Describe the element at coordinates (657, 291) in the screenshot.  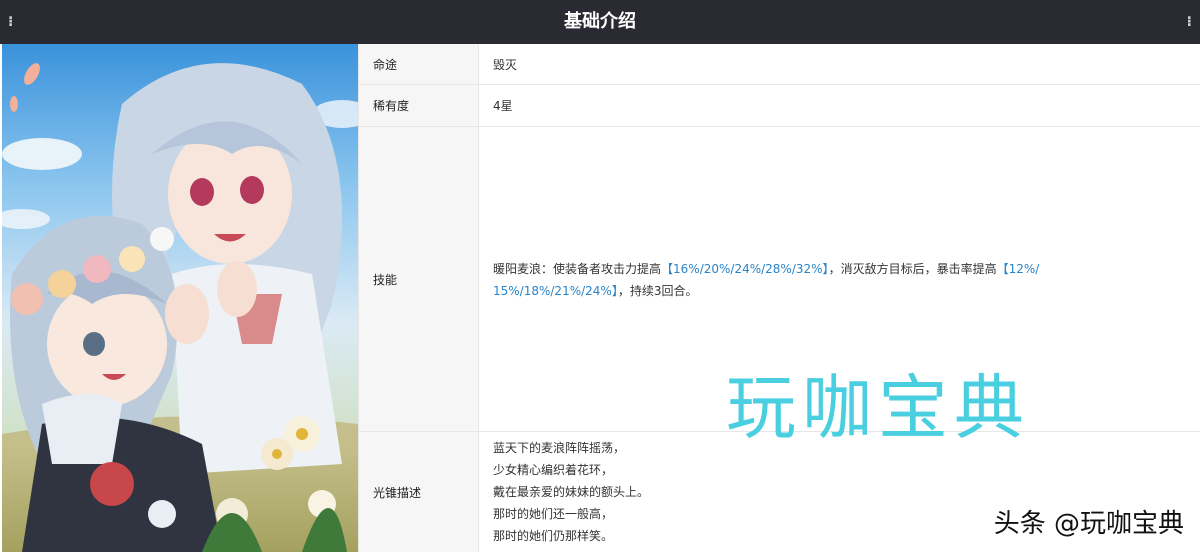
I see `skill-suffix: ，持续3回合。` at that location.